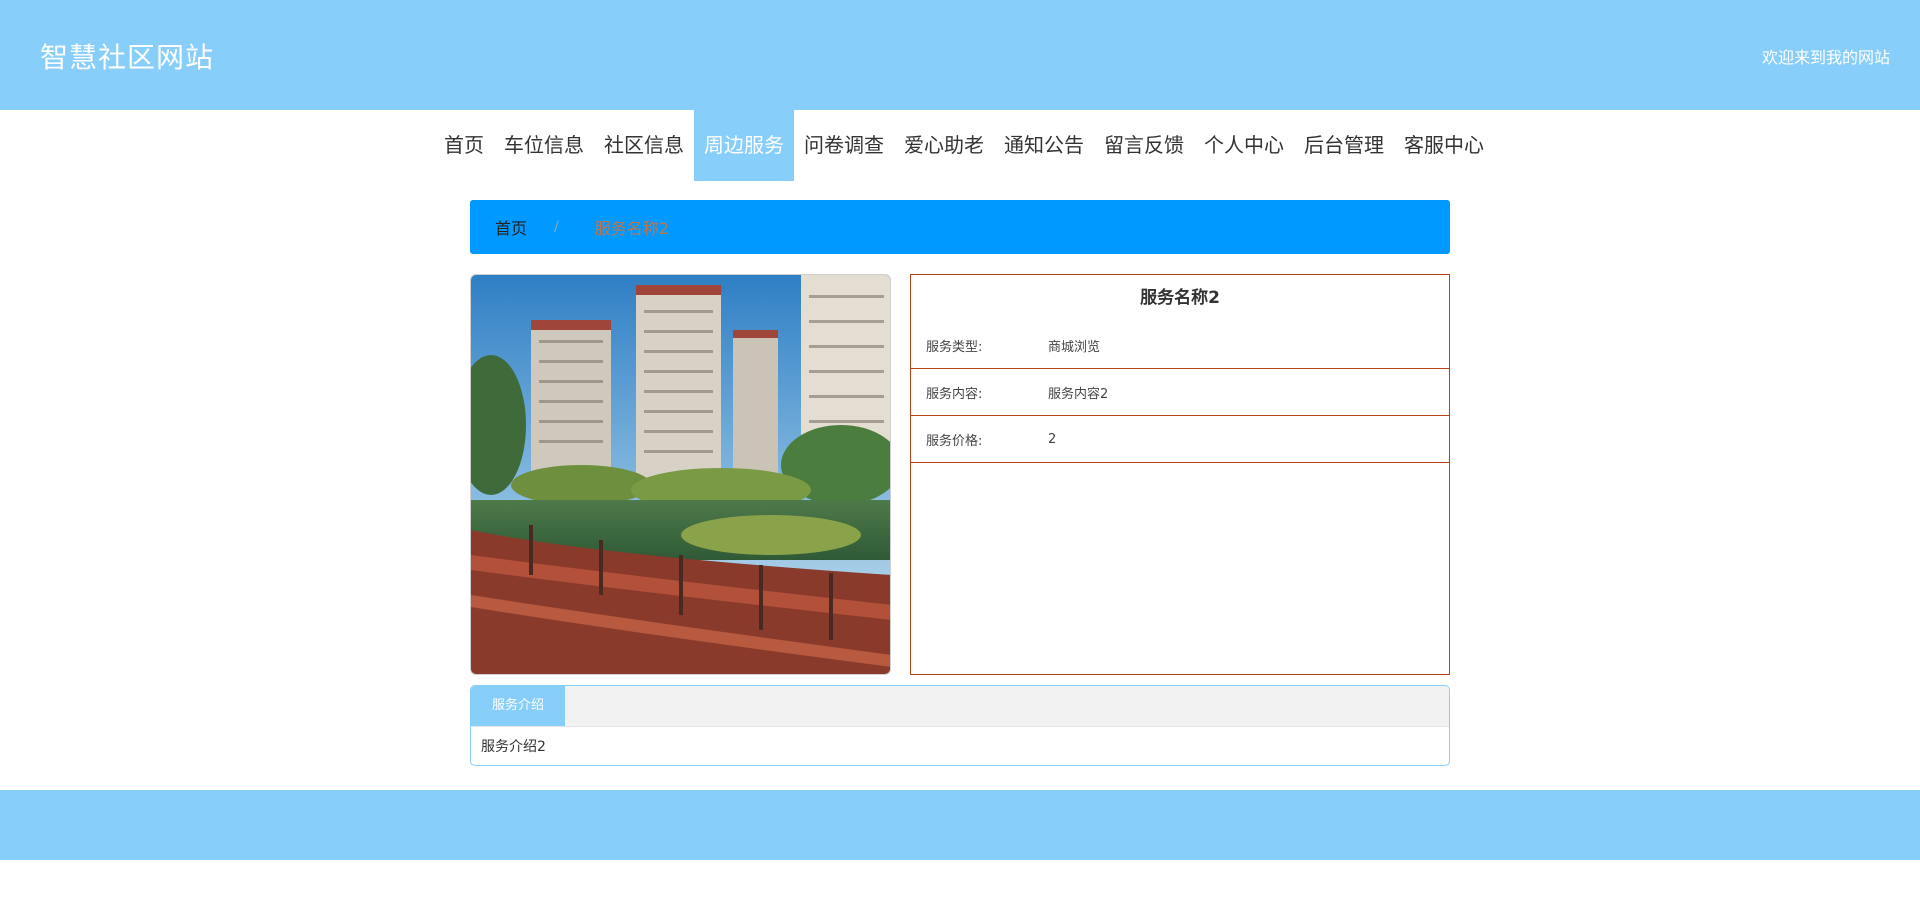  Describe the element at coordinates (1180, 392) in the screenshot. I see `detail-row-content: 服务内容: 服务内容2` at that location.